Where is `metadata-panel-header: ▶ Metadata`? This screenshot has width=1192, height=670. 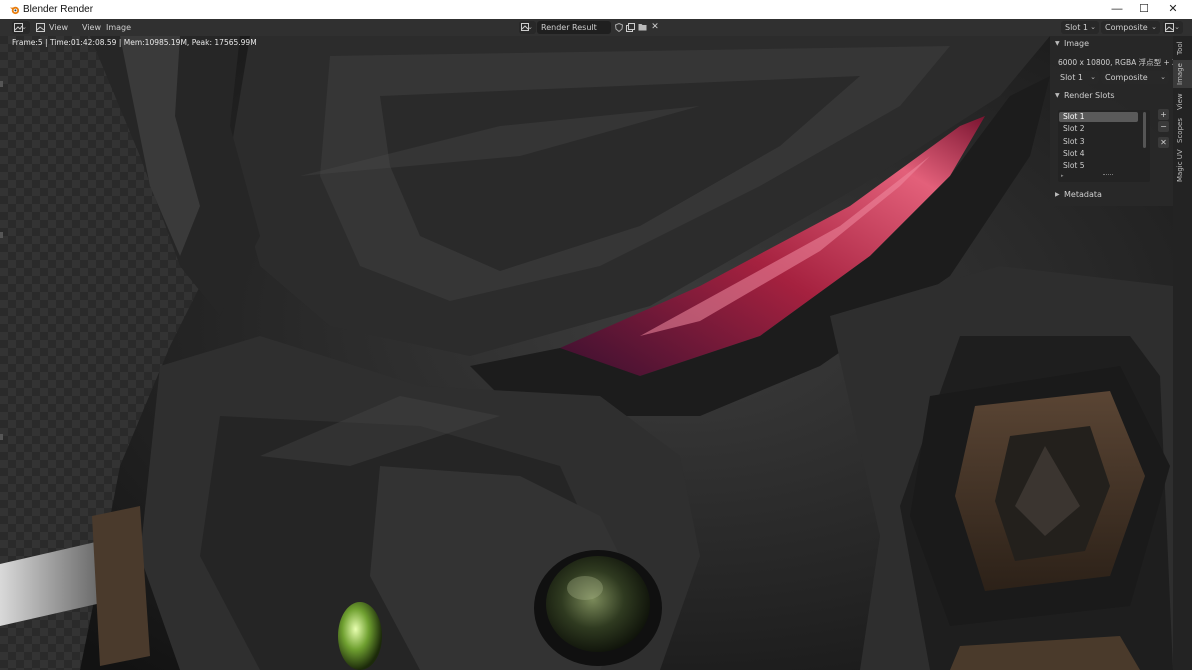
metadata-panel-header: ▶ Metadata is located at coordinates (1111, 195).